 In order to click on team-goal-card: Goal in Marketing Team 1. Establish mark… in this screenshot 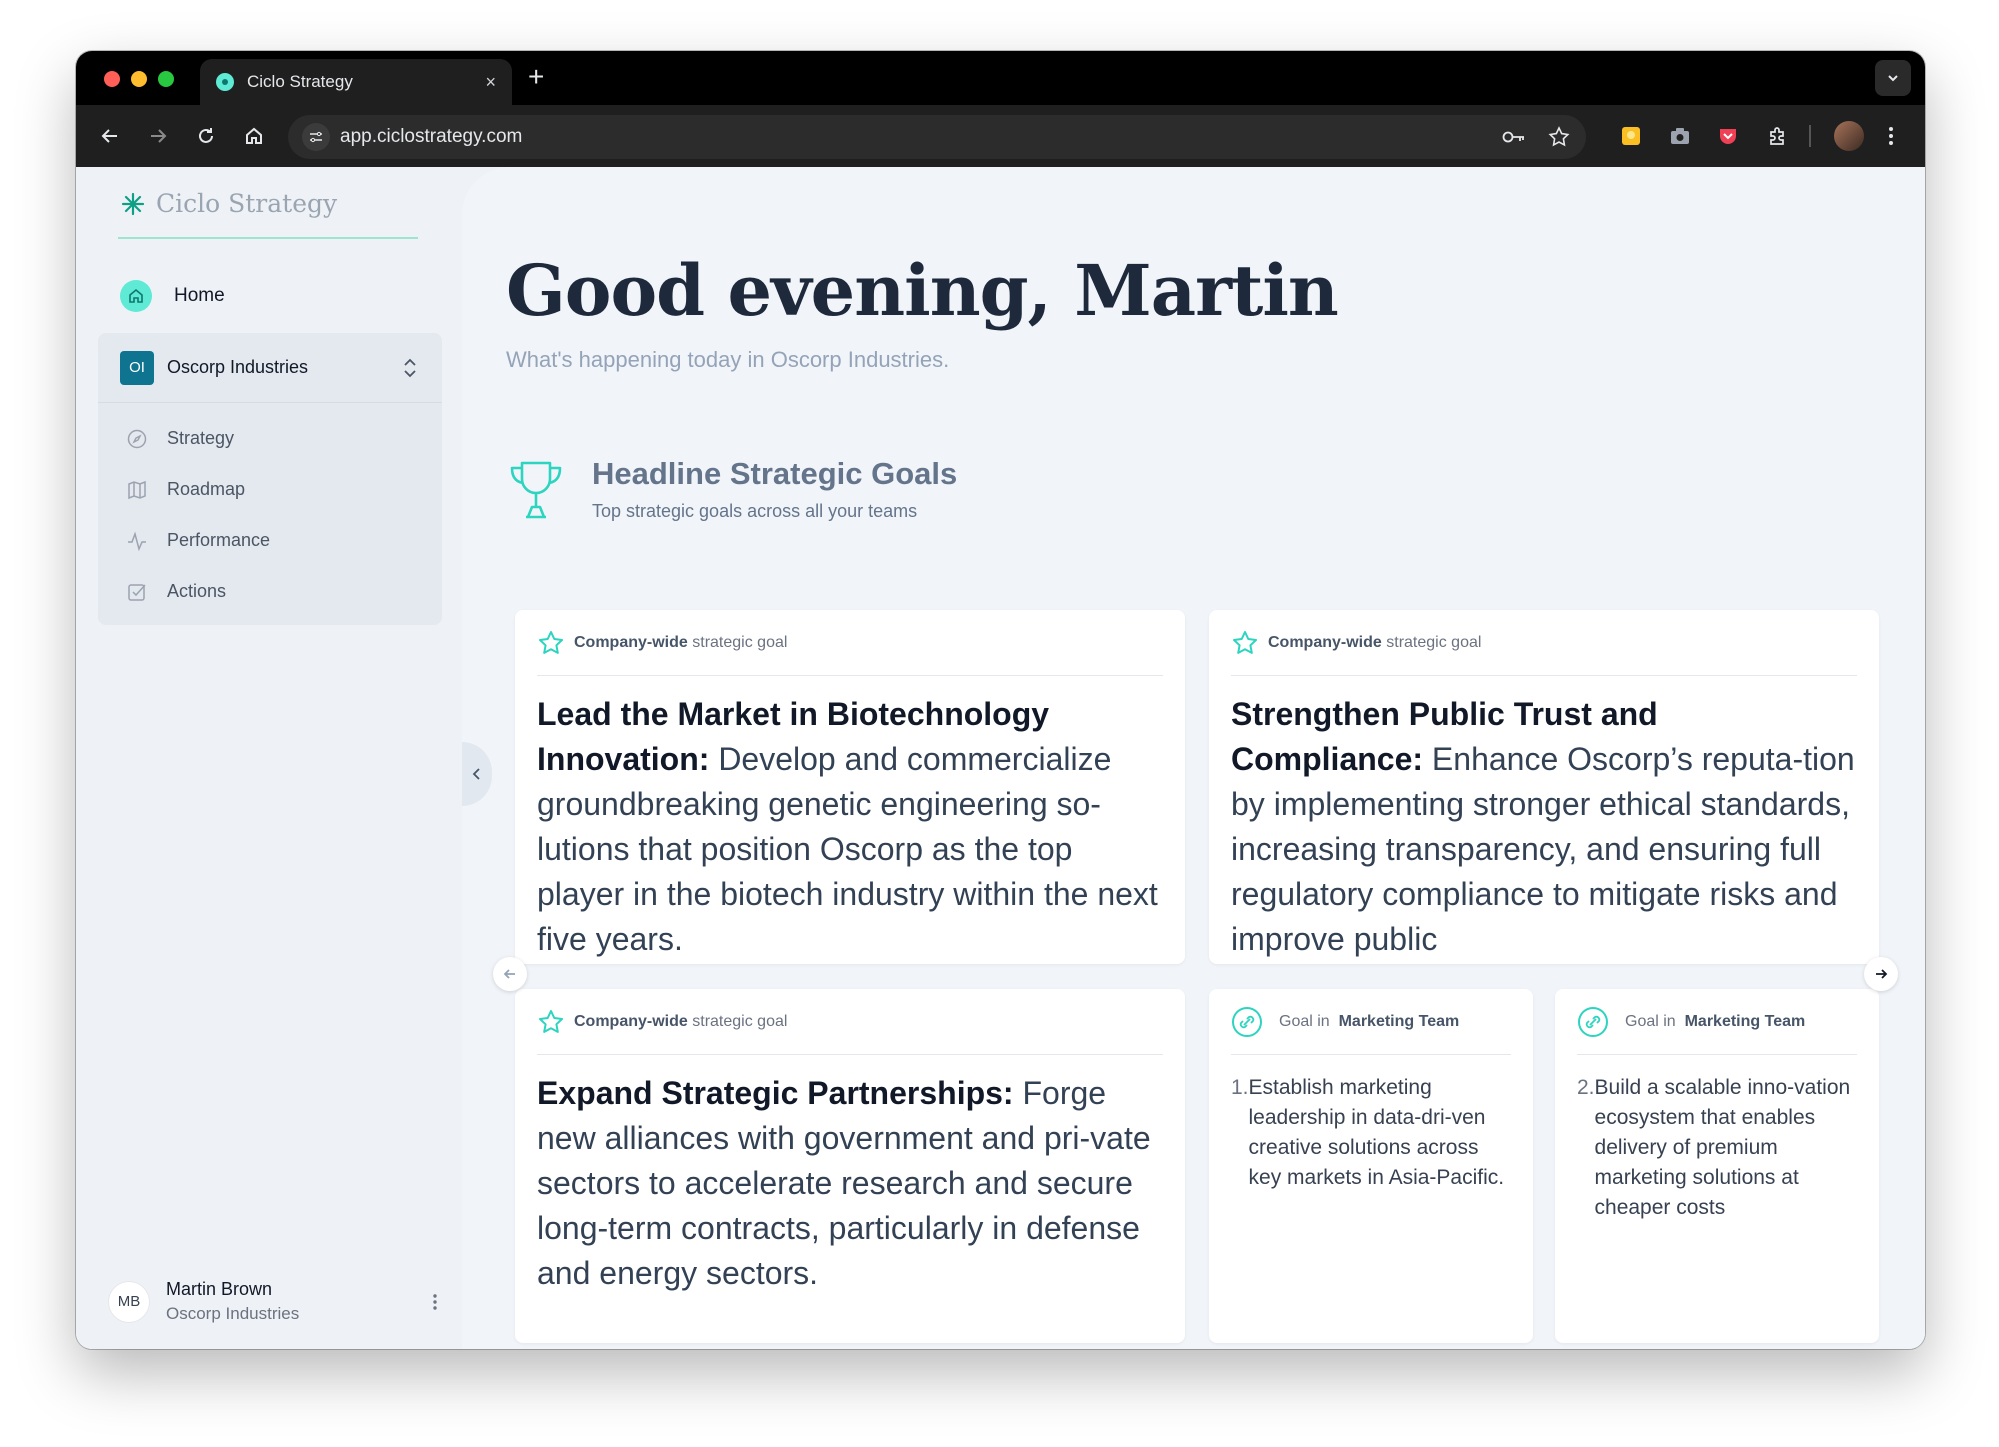, I will do `click(1371, 1166)`.